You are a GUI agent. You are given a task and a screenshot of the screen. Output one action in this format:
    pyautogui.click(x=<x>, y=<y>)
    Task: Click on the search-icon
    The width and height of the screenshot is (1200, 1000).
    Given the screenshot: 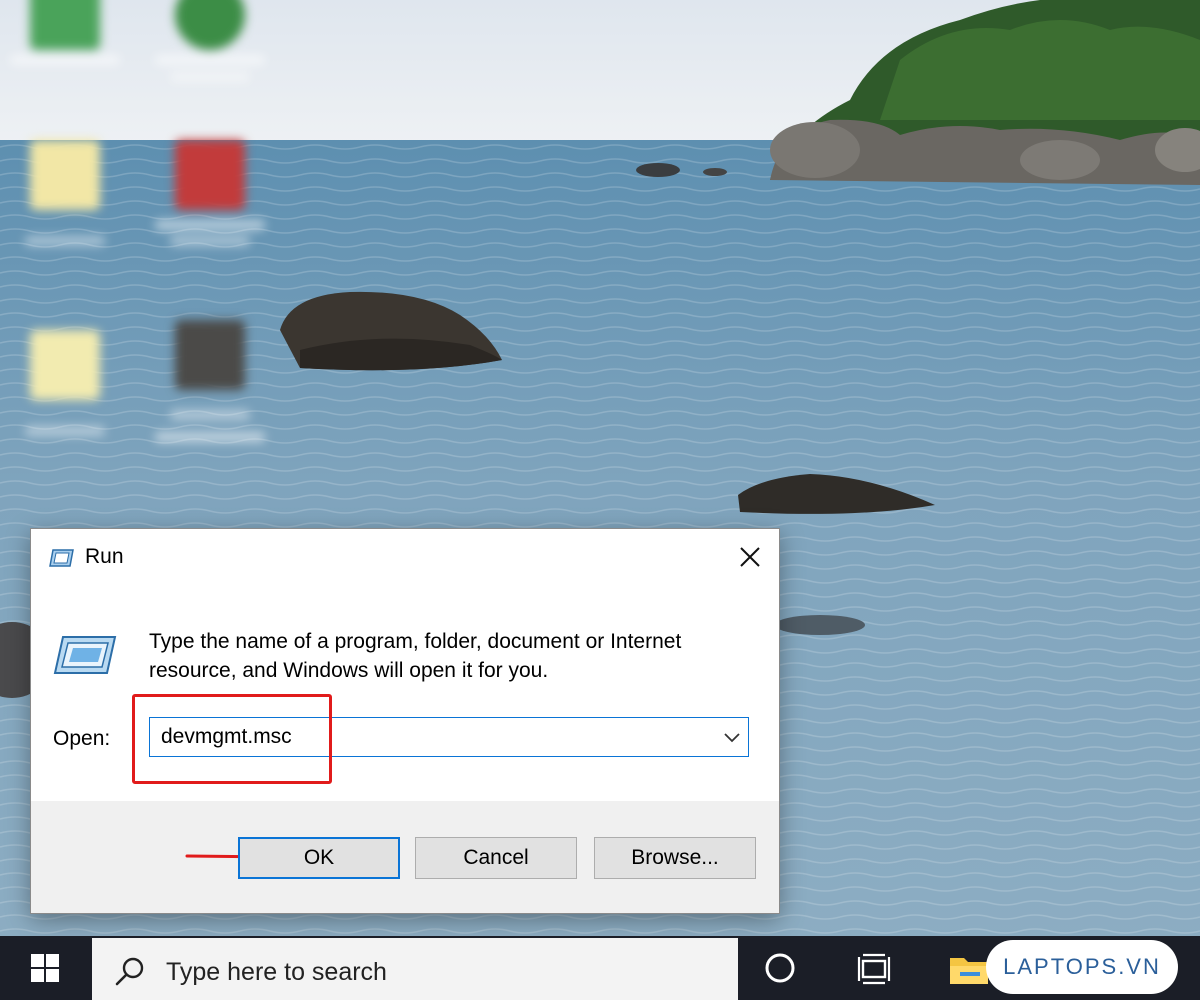 What is the action you would take?
    pyautogui.click(x=129, y=971)
    